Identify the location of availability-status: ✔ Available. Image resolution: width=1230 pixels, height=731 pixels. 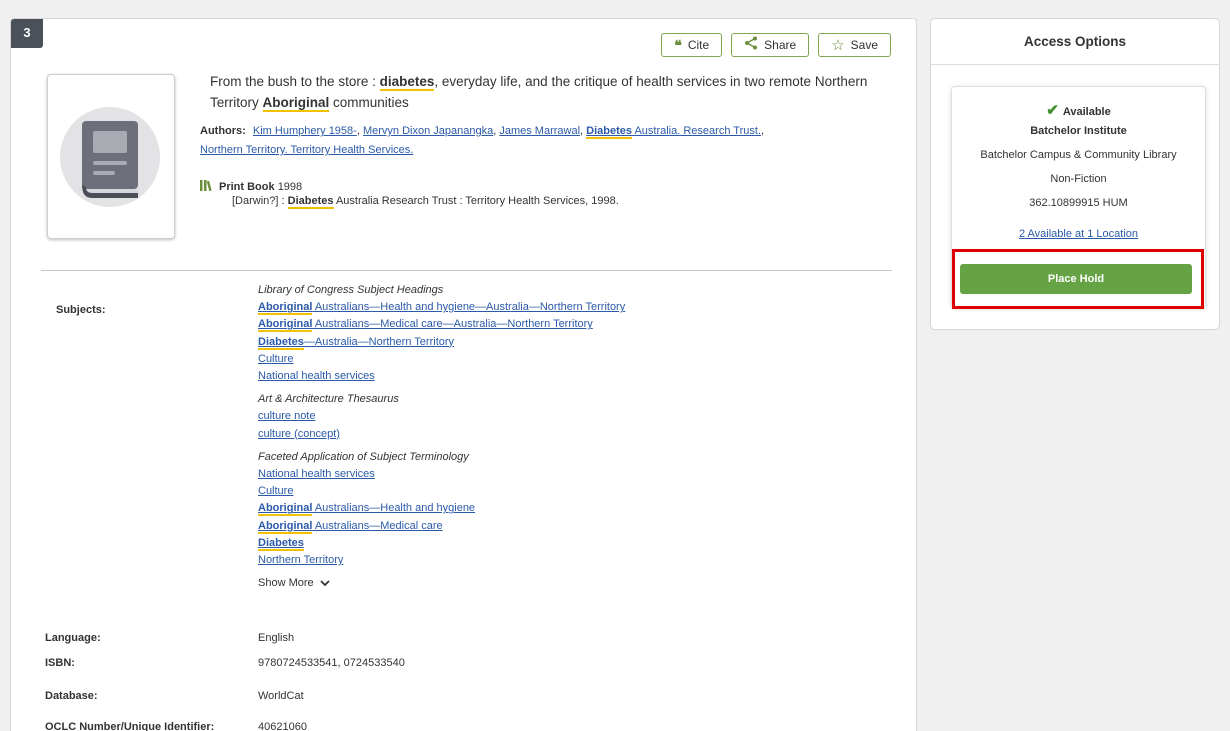
(1078, 110).